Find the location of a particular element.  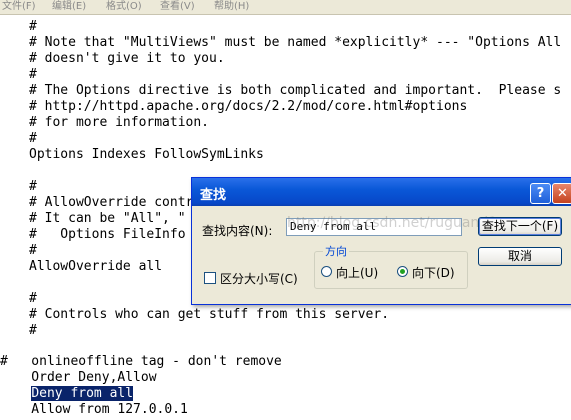

selected-text: Deny from all is located at coordinates (82, 393).